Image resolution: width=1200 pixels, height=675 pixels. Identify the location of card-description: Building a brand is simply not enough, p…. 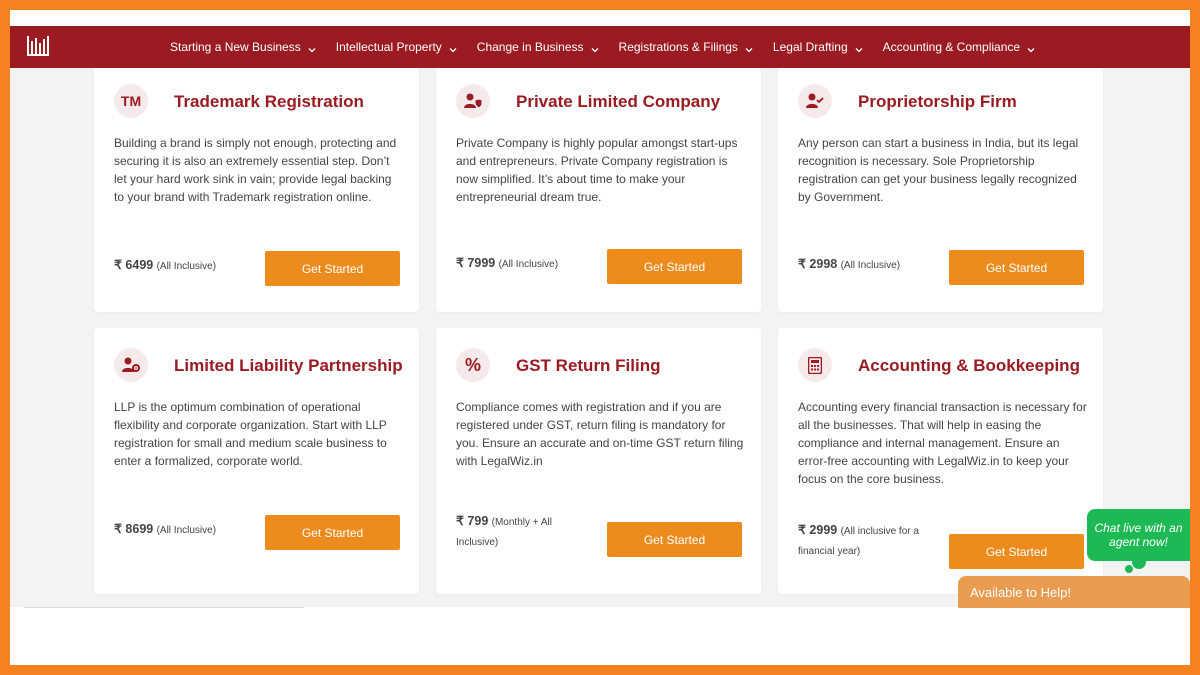
(255, 170).